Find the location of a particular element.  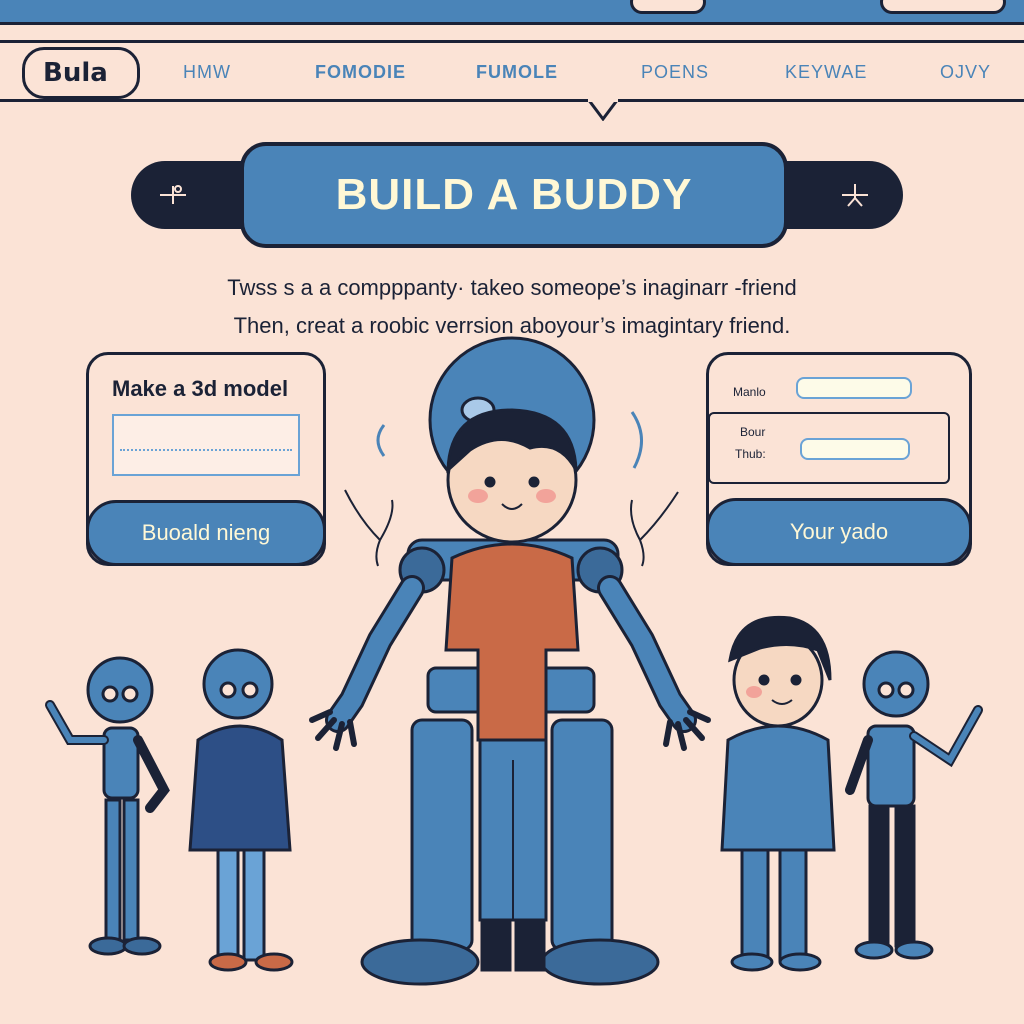

boy-hoodie is located at coordinates (778, 793).